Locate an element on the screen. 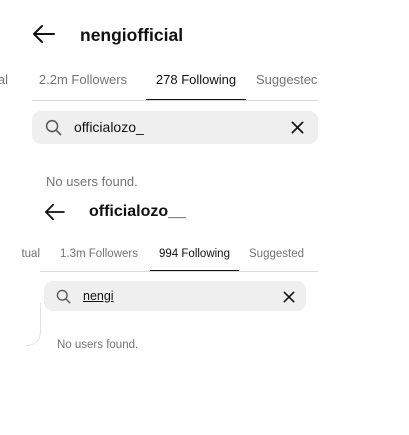  tab-followers: 1.3m Followers is located at coordinates (99, 257).